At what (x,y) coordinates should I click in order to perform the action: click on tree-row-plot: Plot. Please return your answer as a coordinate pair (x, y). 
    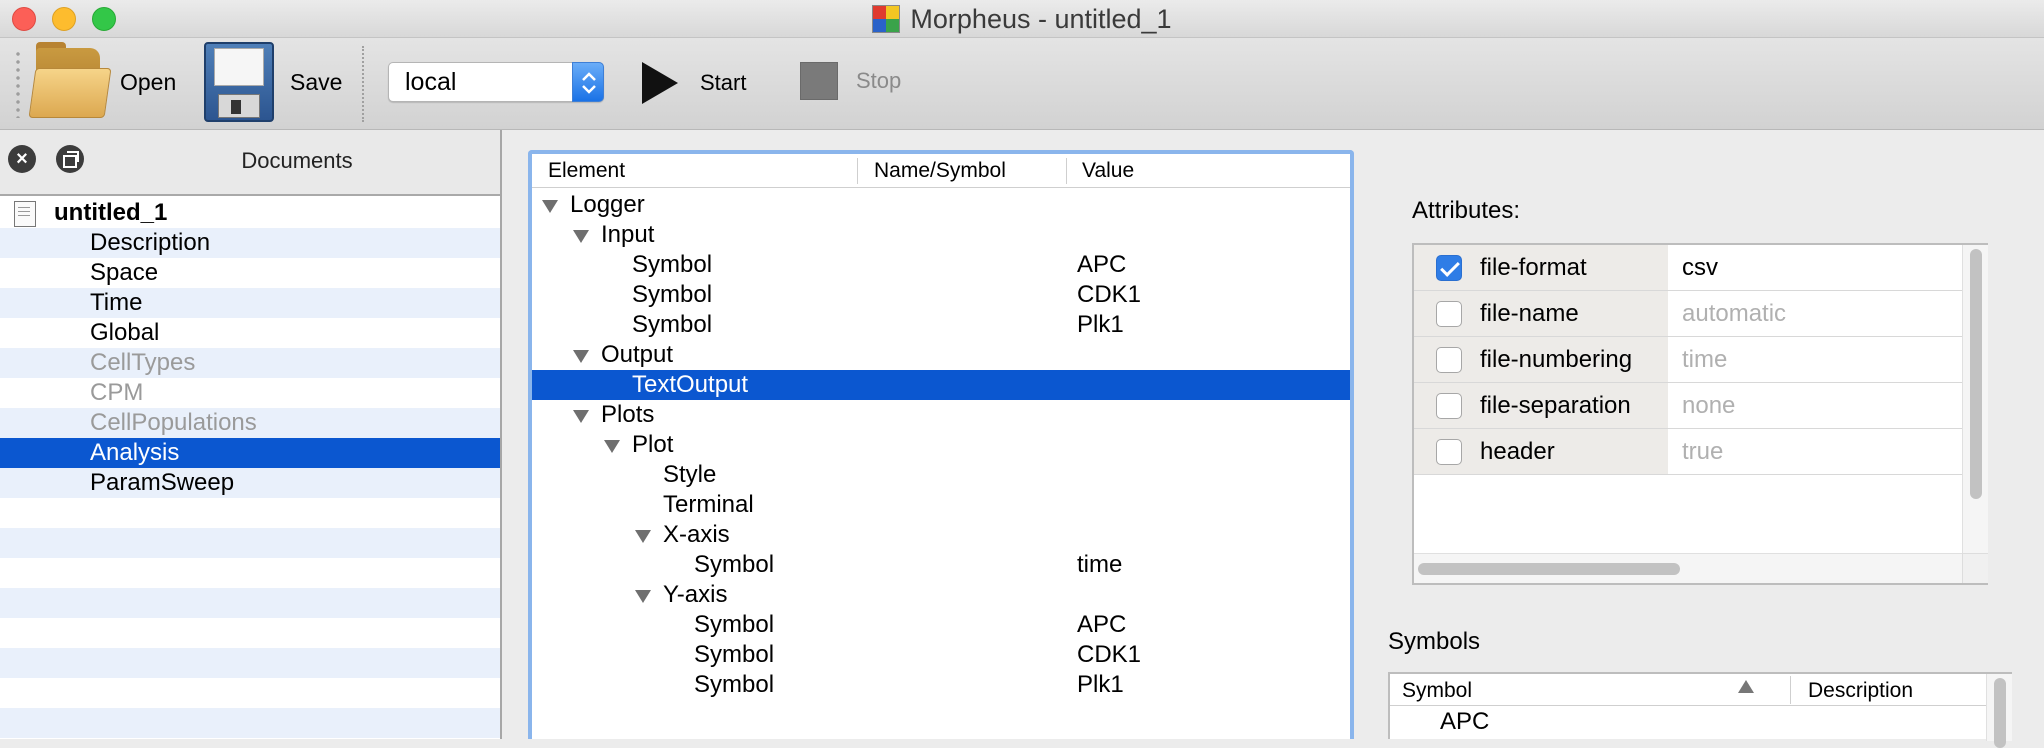
    Looking at the image, I should click on (941, 445).